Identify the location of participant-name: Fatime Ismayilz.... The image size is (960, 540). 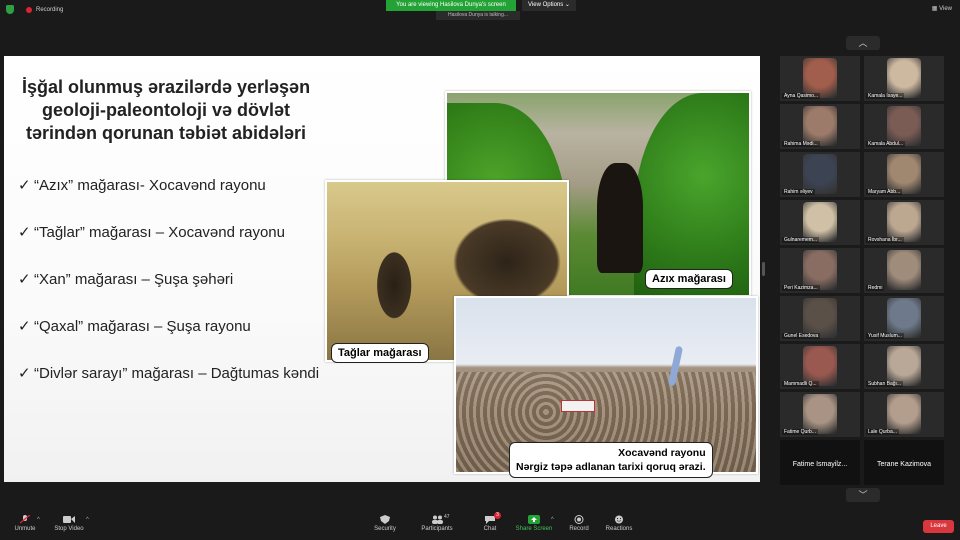
(820, 464).